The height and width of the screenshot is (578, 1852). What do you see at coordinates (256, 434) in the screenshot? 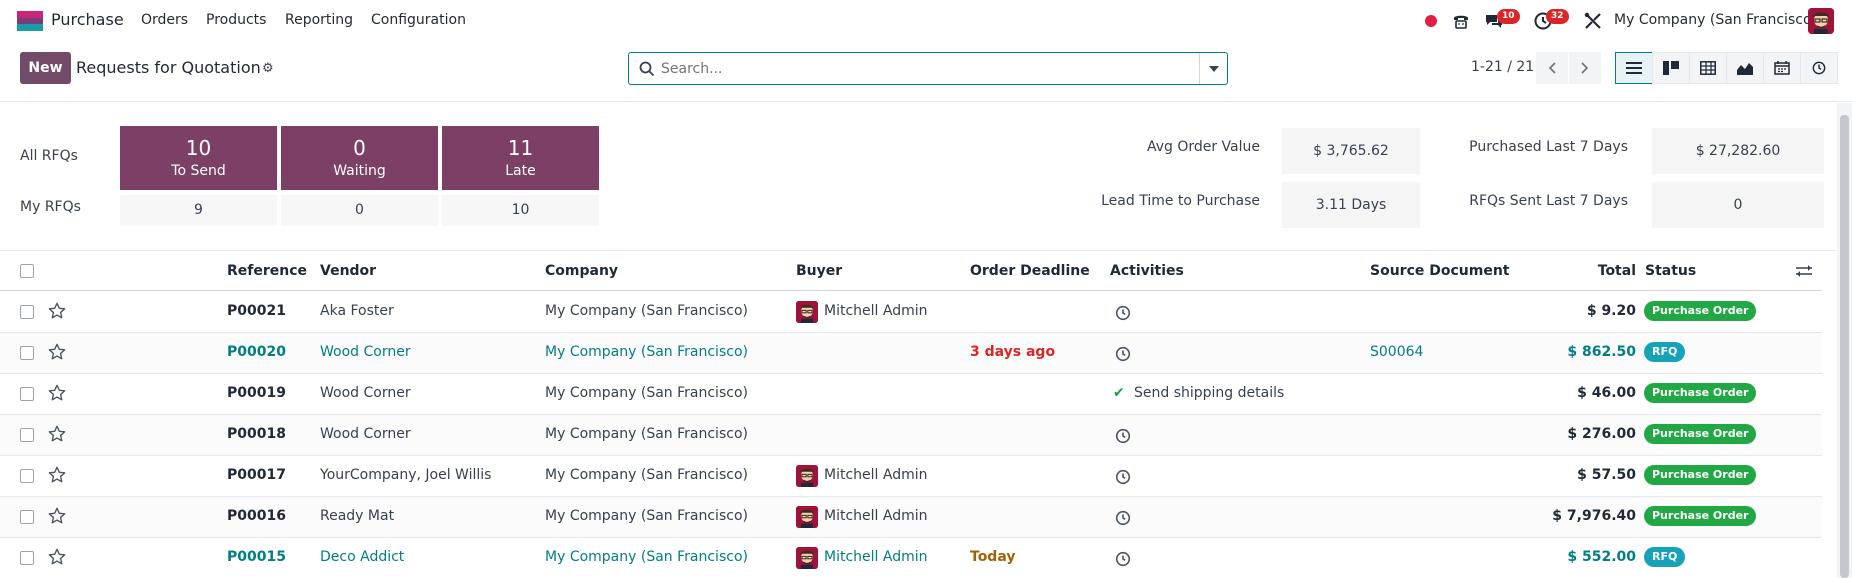
I see `row-reference: P00018` at bounding box center [256, 434].